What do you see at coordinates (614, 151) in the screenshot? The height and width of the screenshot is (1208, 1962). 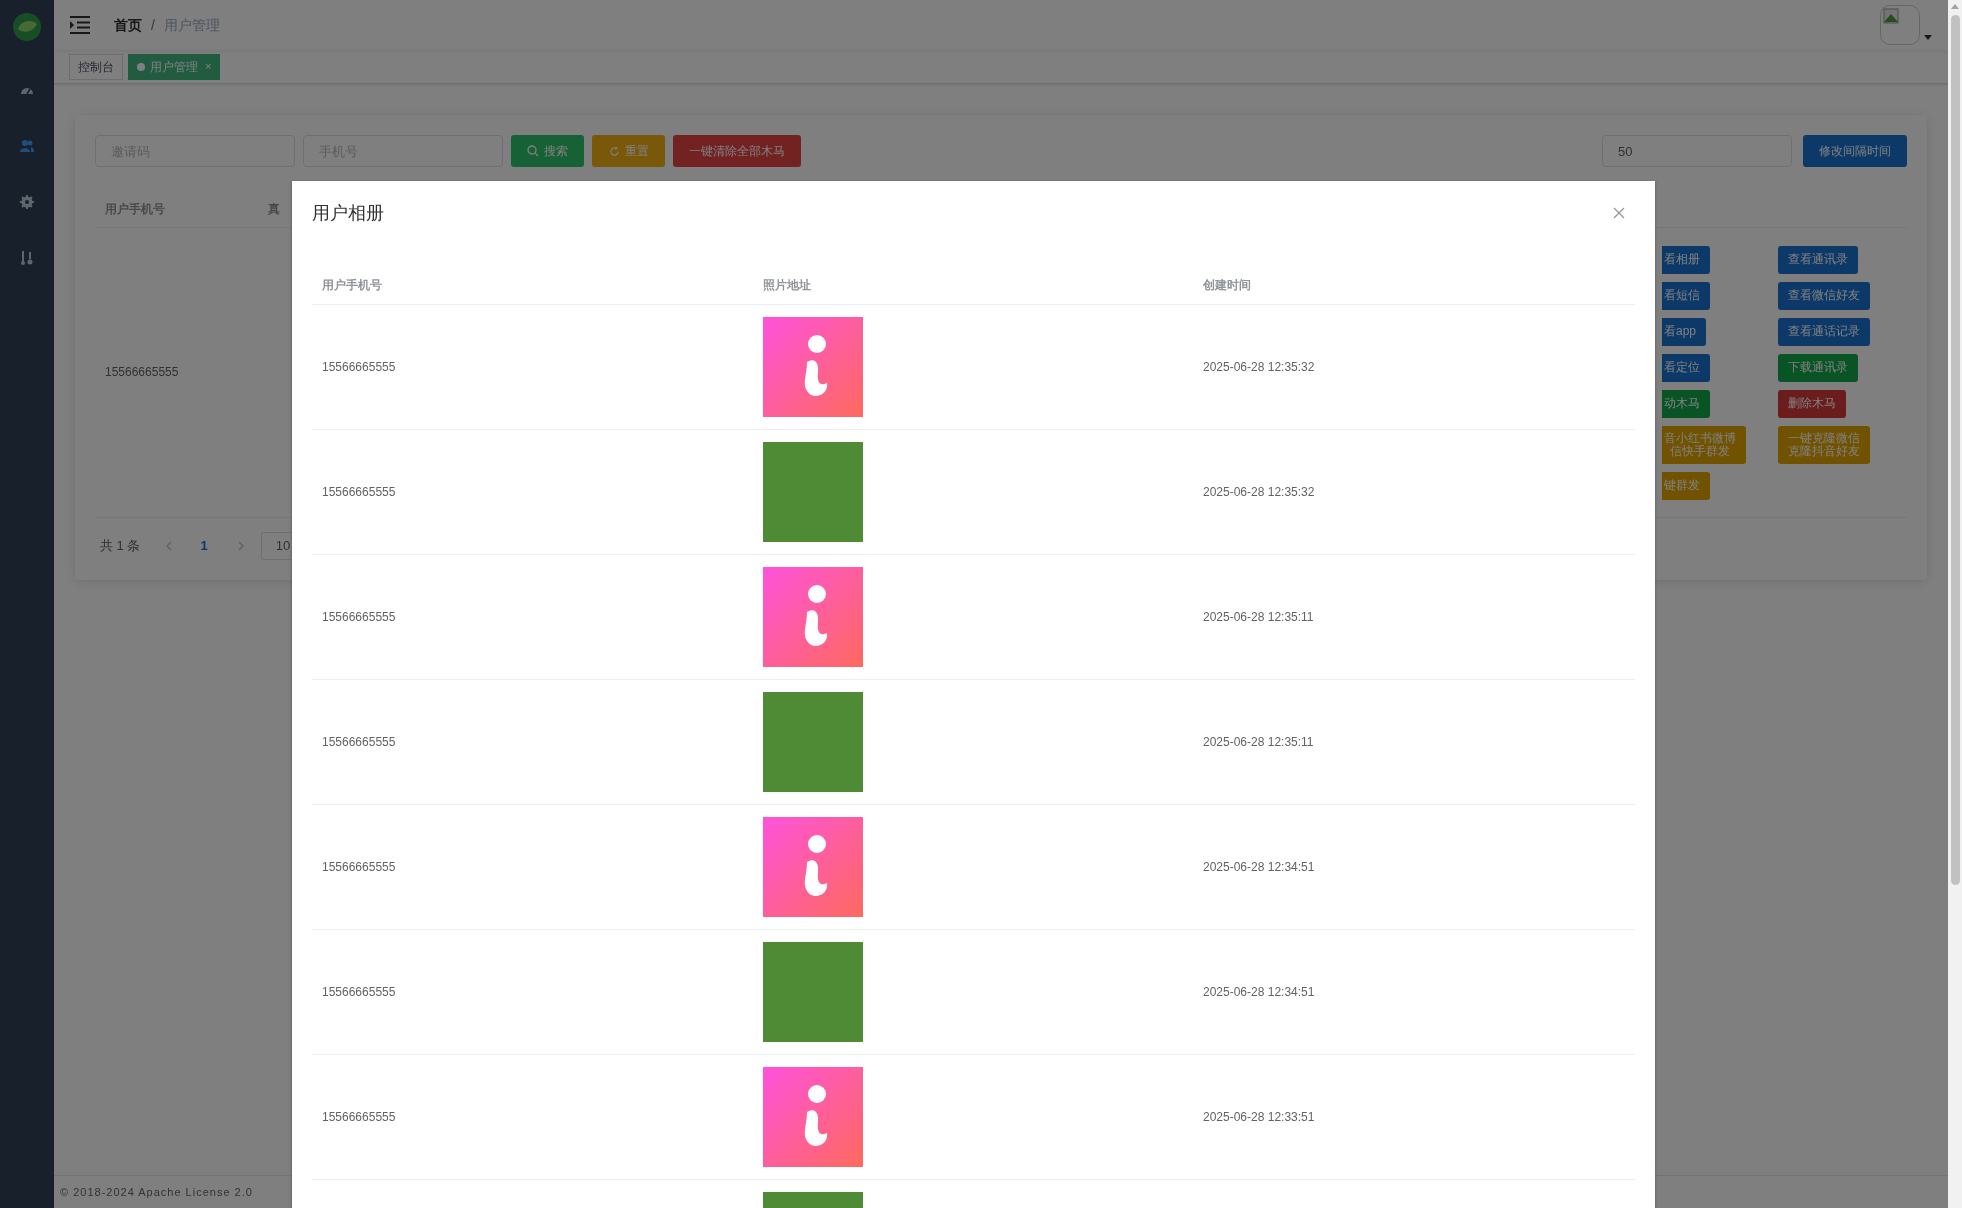 I see `refresh-icon` at bounding box center [614, 151].